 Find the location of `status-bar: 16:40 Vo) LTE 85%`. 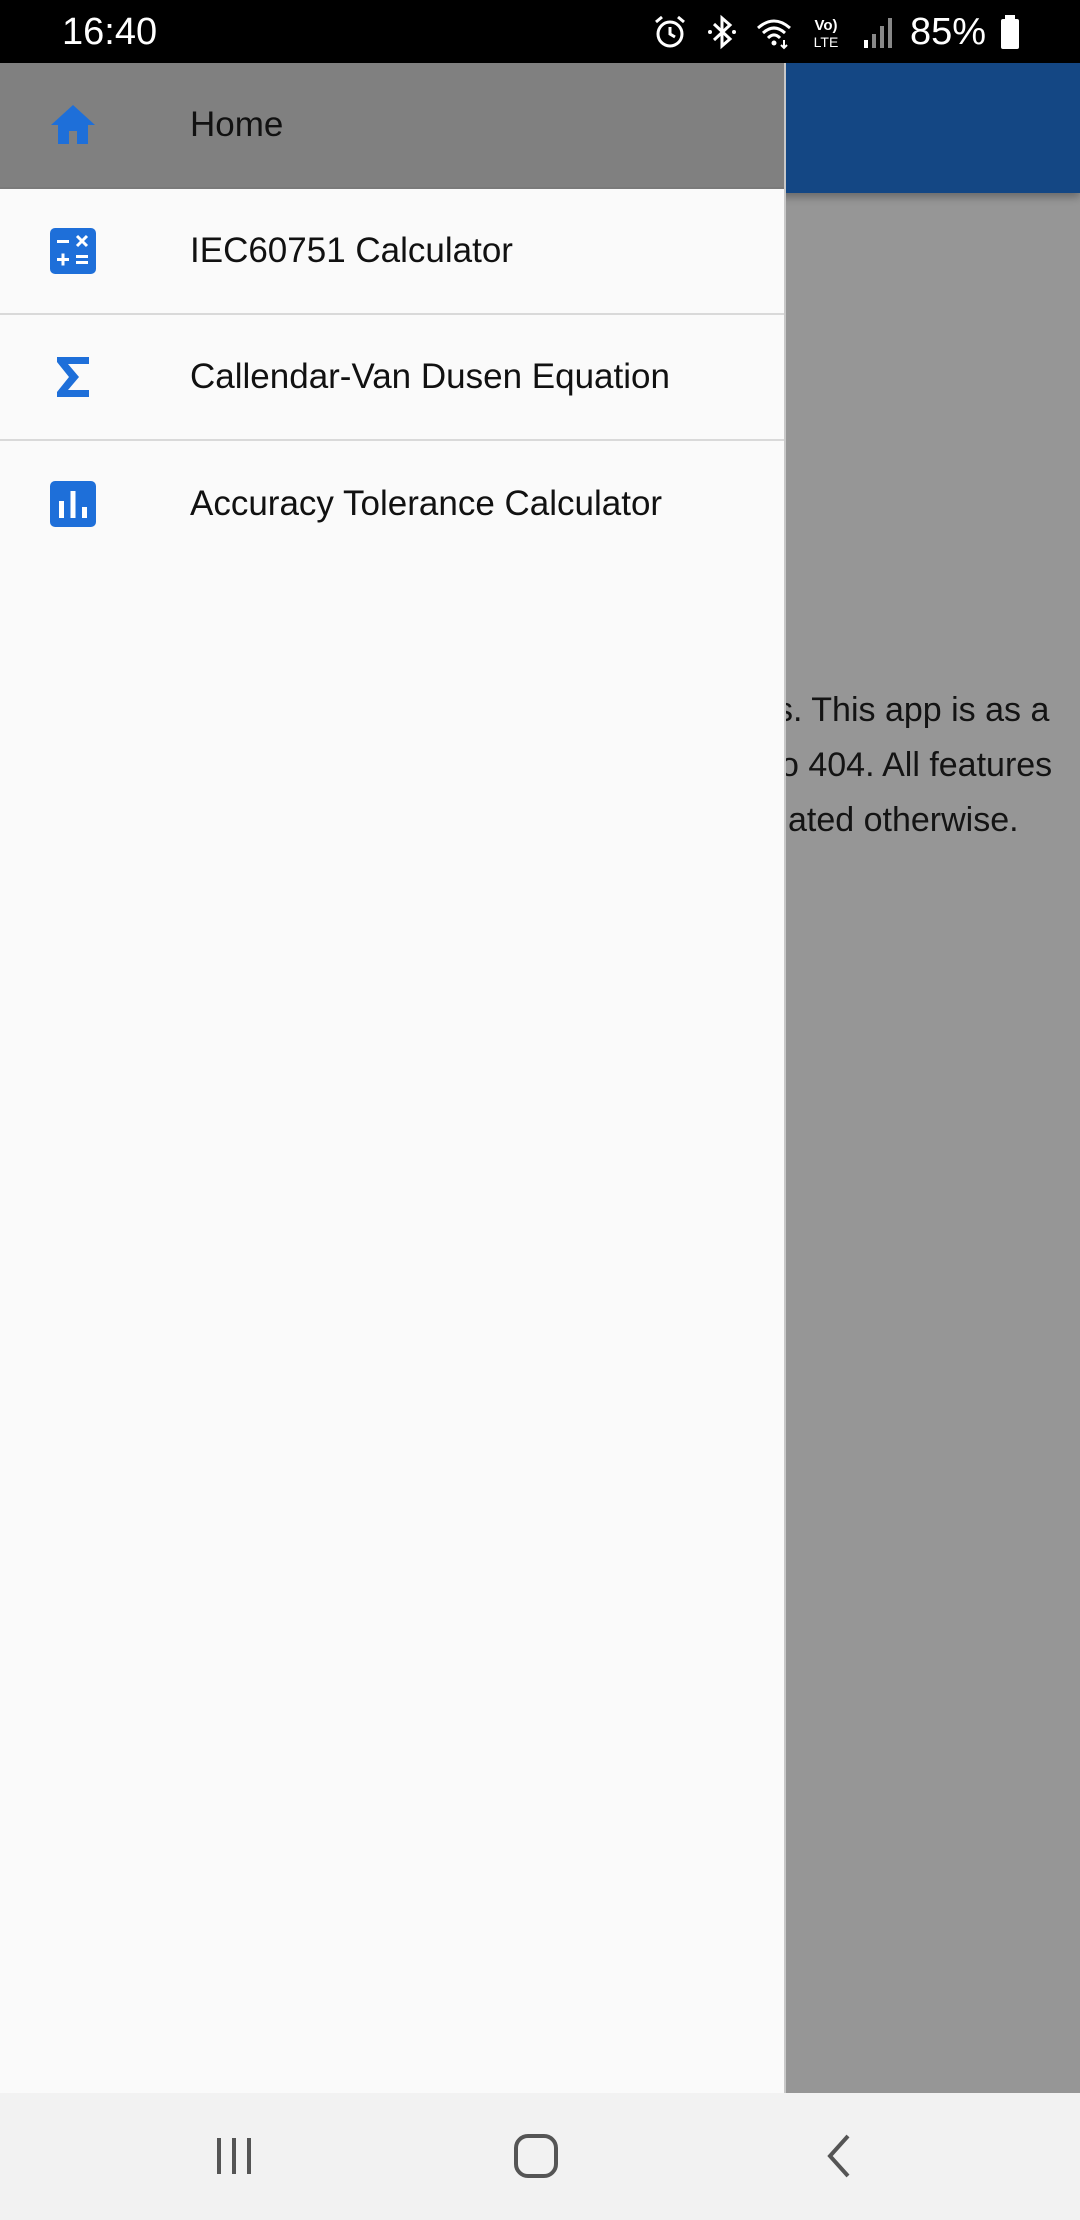

status-bar: 16:40 Vo) LTE 85% is located at coordinates (540, 31).